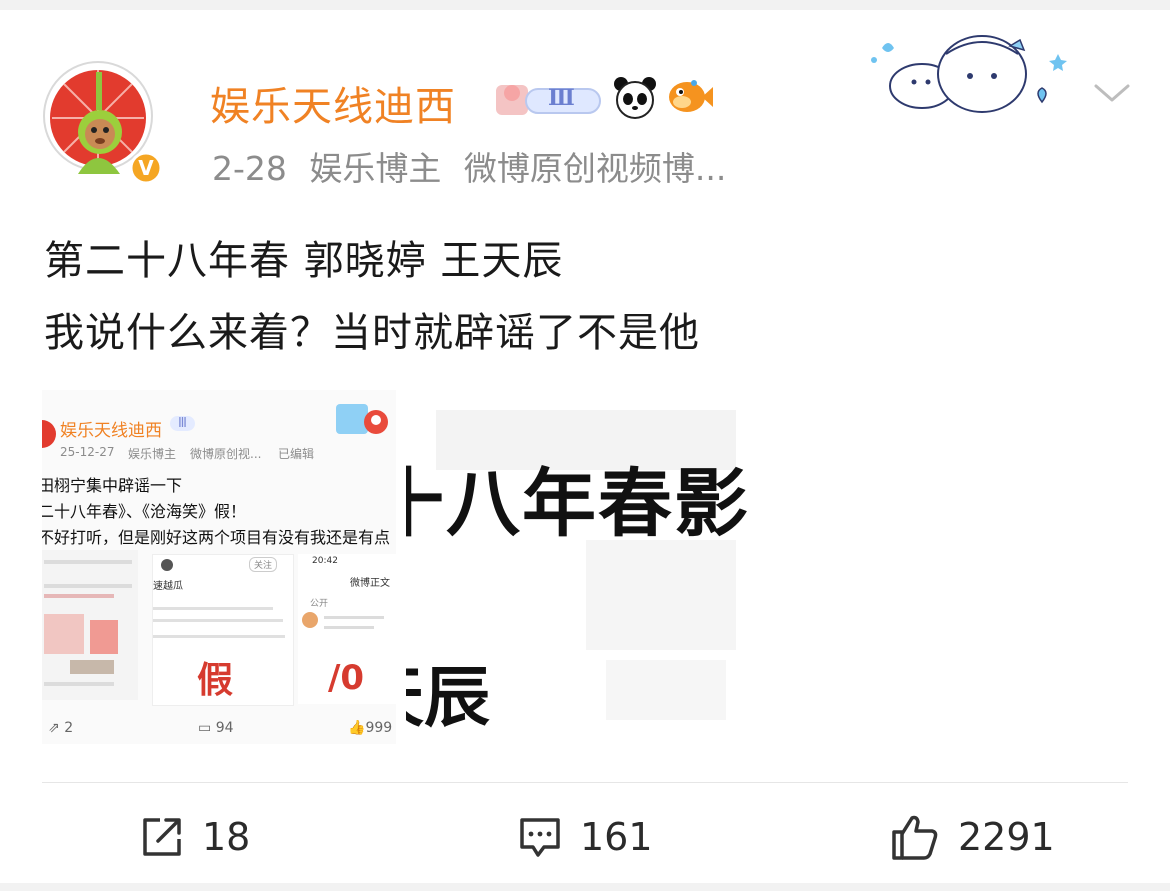 This screenshot has height=891, width=1170. What do you see at coordinates (224, 728) in the screenshot?
I see `inner-comment-count: 94` at bounding box center [224, 728].